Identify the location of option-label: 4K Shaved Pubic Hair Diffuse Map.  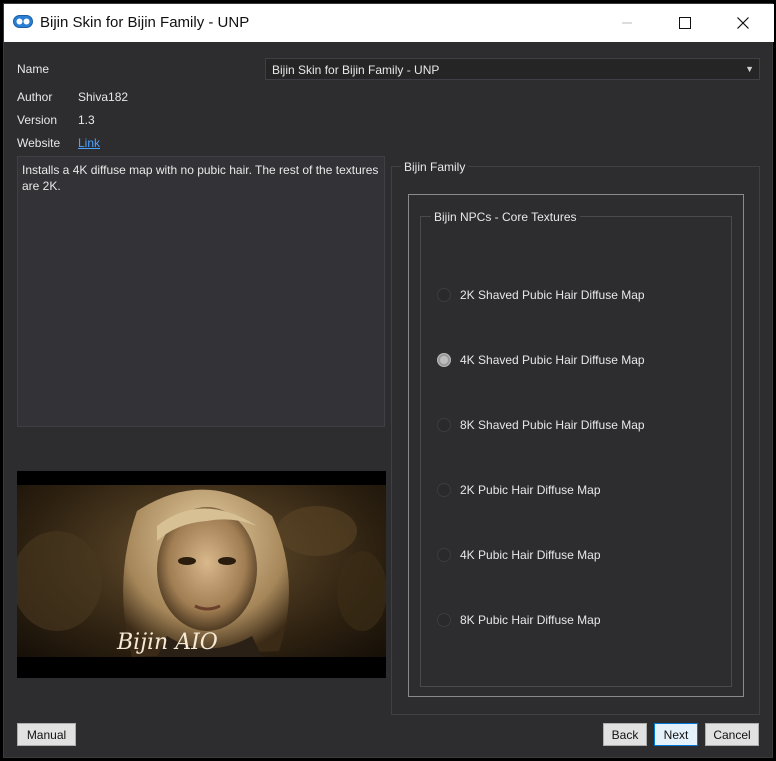
(552, 360).